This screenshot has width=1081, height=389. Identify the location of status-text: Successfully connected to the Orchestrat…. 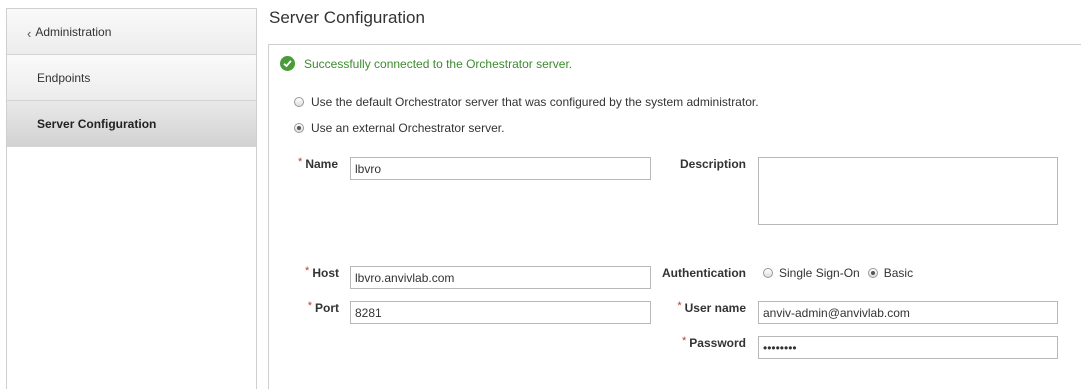
(438, 63).